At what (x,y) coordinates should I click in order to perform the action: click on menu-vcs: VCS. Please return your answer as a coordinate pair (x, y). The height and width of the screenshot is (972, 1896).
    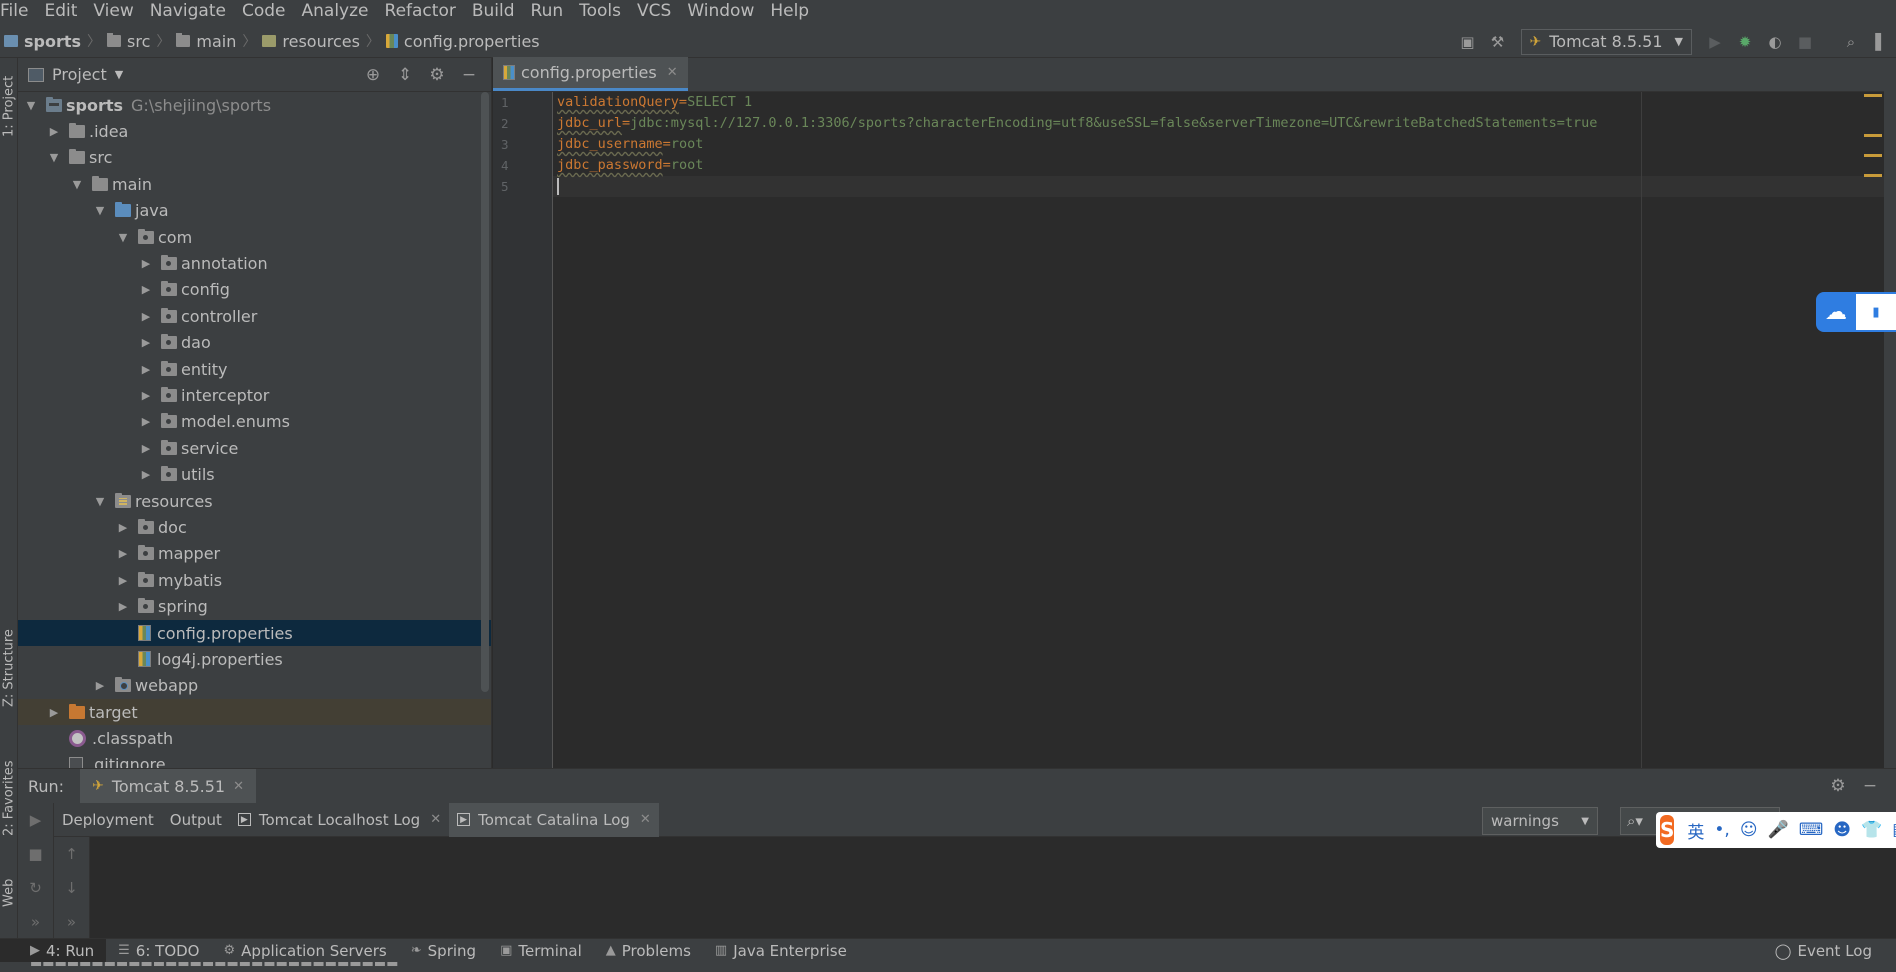
    Looking at the image, I should click on (654, 12).